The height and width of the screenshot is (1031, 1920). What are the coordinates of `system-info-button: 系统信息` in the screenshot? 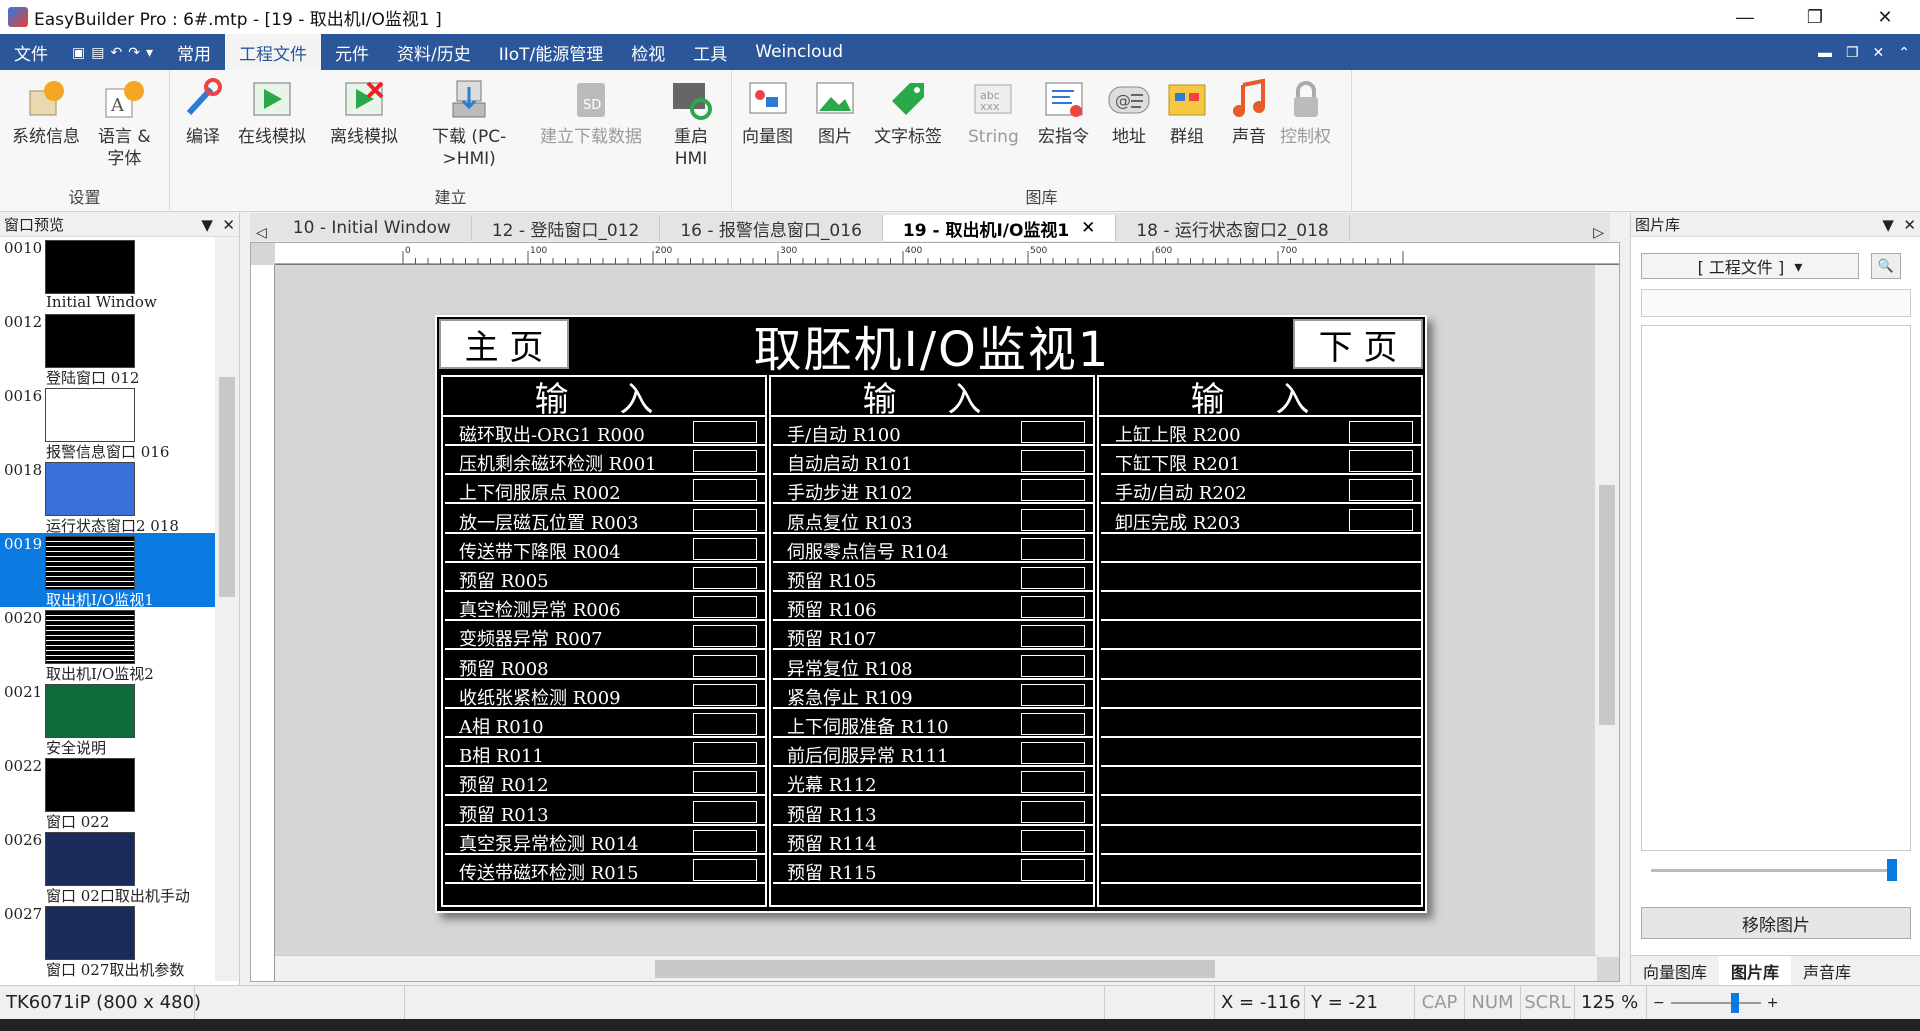 It's located at (46, 112).